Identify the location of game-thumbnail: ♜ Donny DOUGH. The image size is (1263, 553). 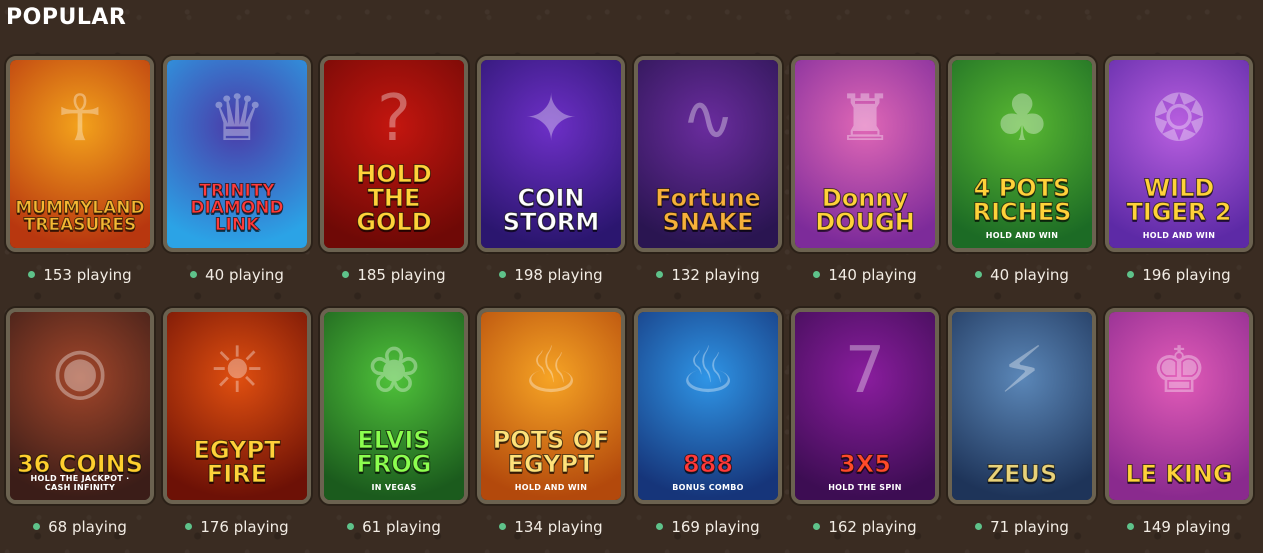
(865, 154).